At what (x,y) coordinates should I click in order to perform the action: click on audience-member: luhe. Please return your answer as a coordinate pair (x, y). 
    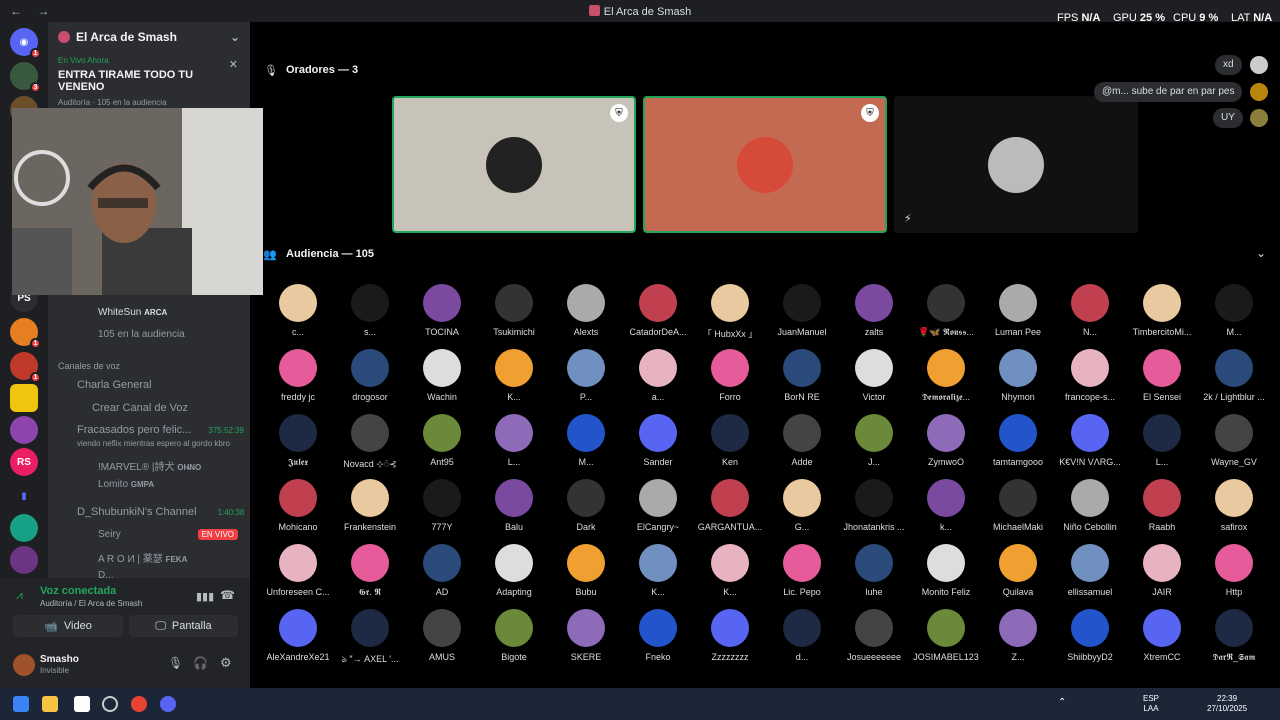
    Looking at the image, I should click on (874, 570).